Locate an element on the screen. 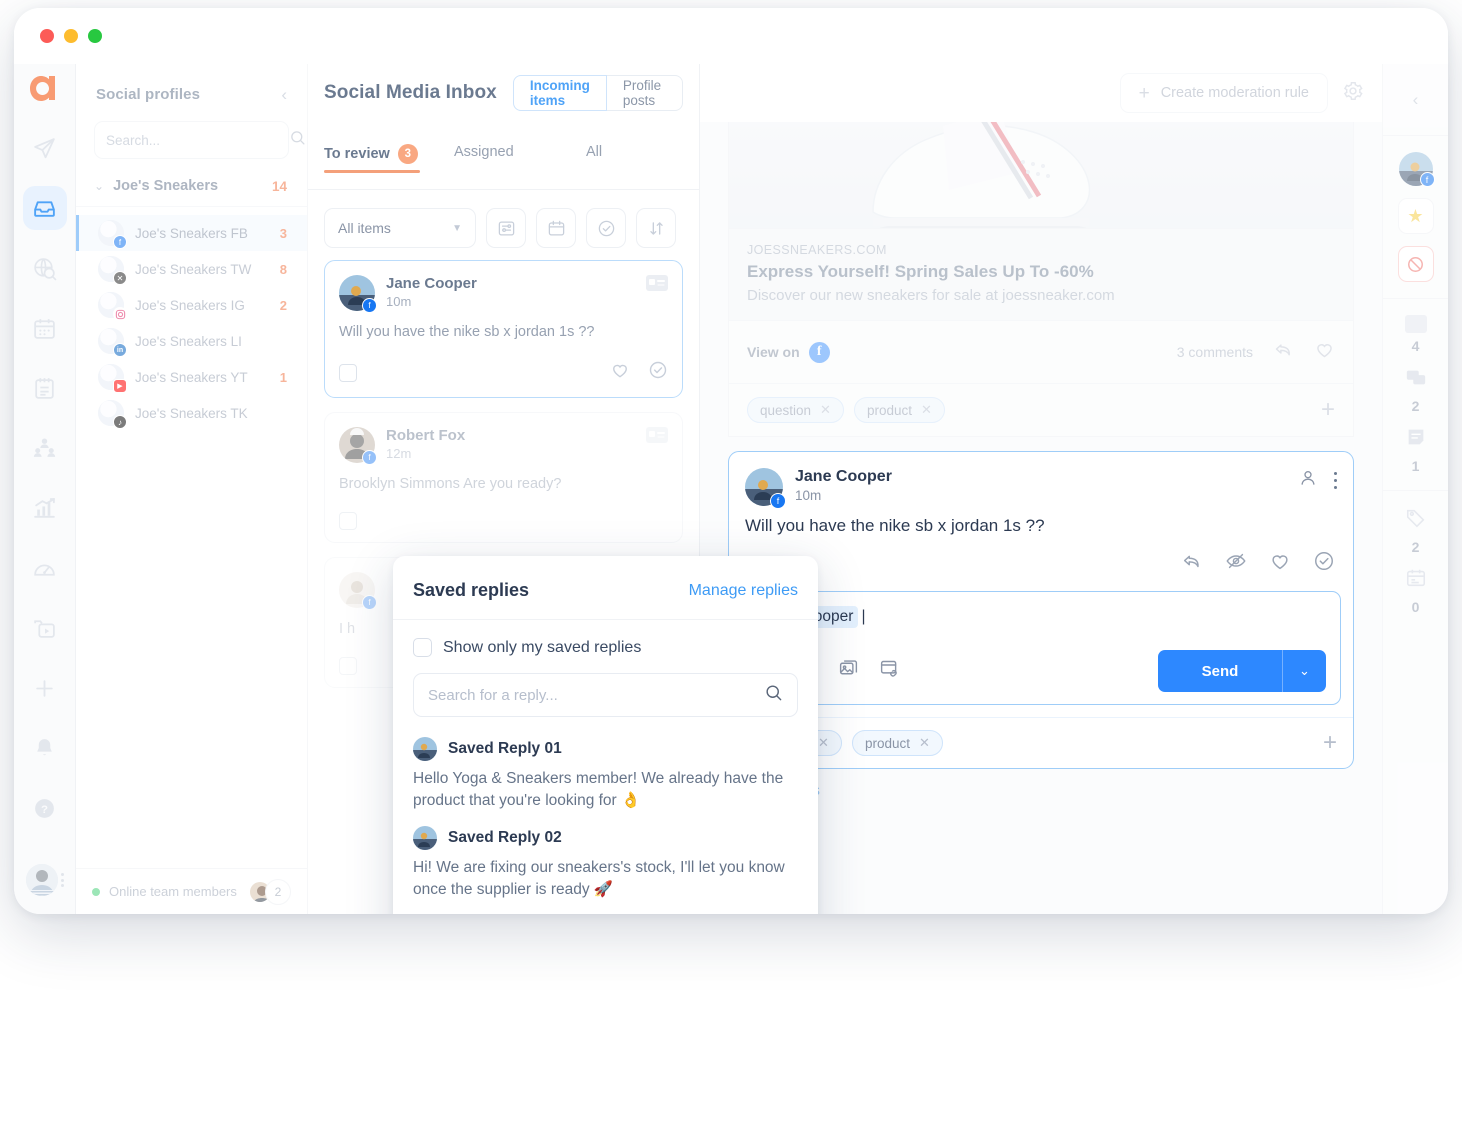 This screenshot has height=1122, width=1462. meta-rail-stats-section: 4 2 1 is located at coordinates (1415, 395).